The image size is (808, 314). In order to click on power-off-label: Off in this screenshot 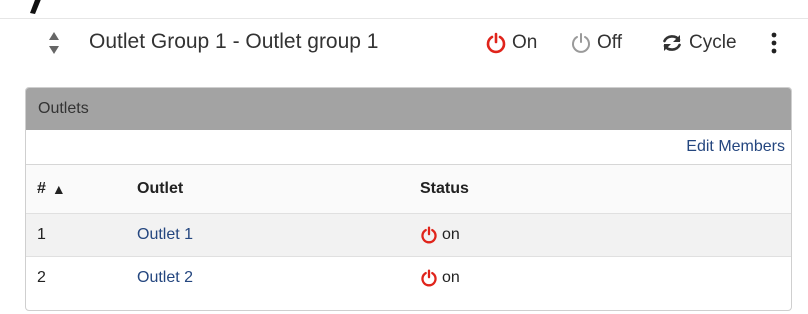, I will do `click(609, 42)`.